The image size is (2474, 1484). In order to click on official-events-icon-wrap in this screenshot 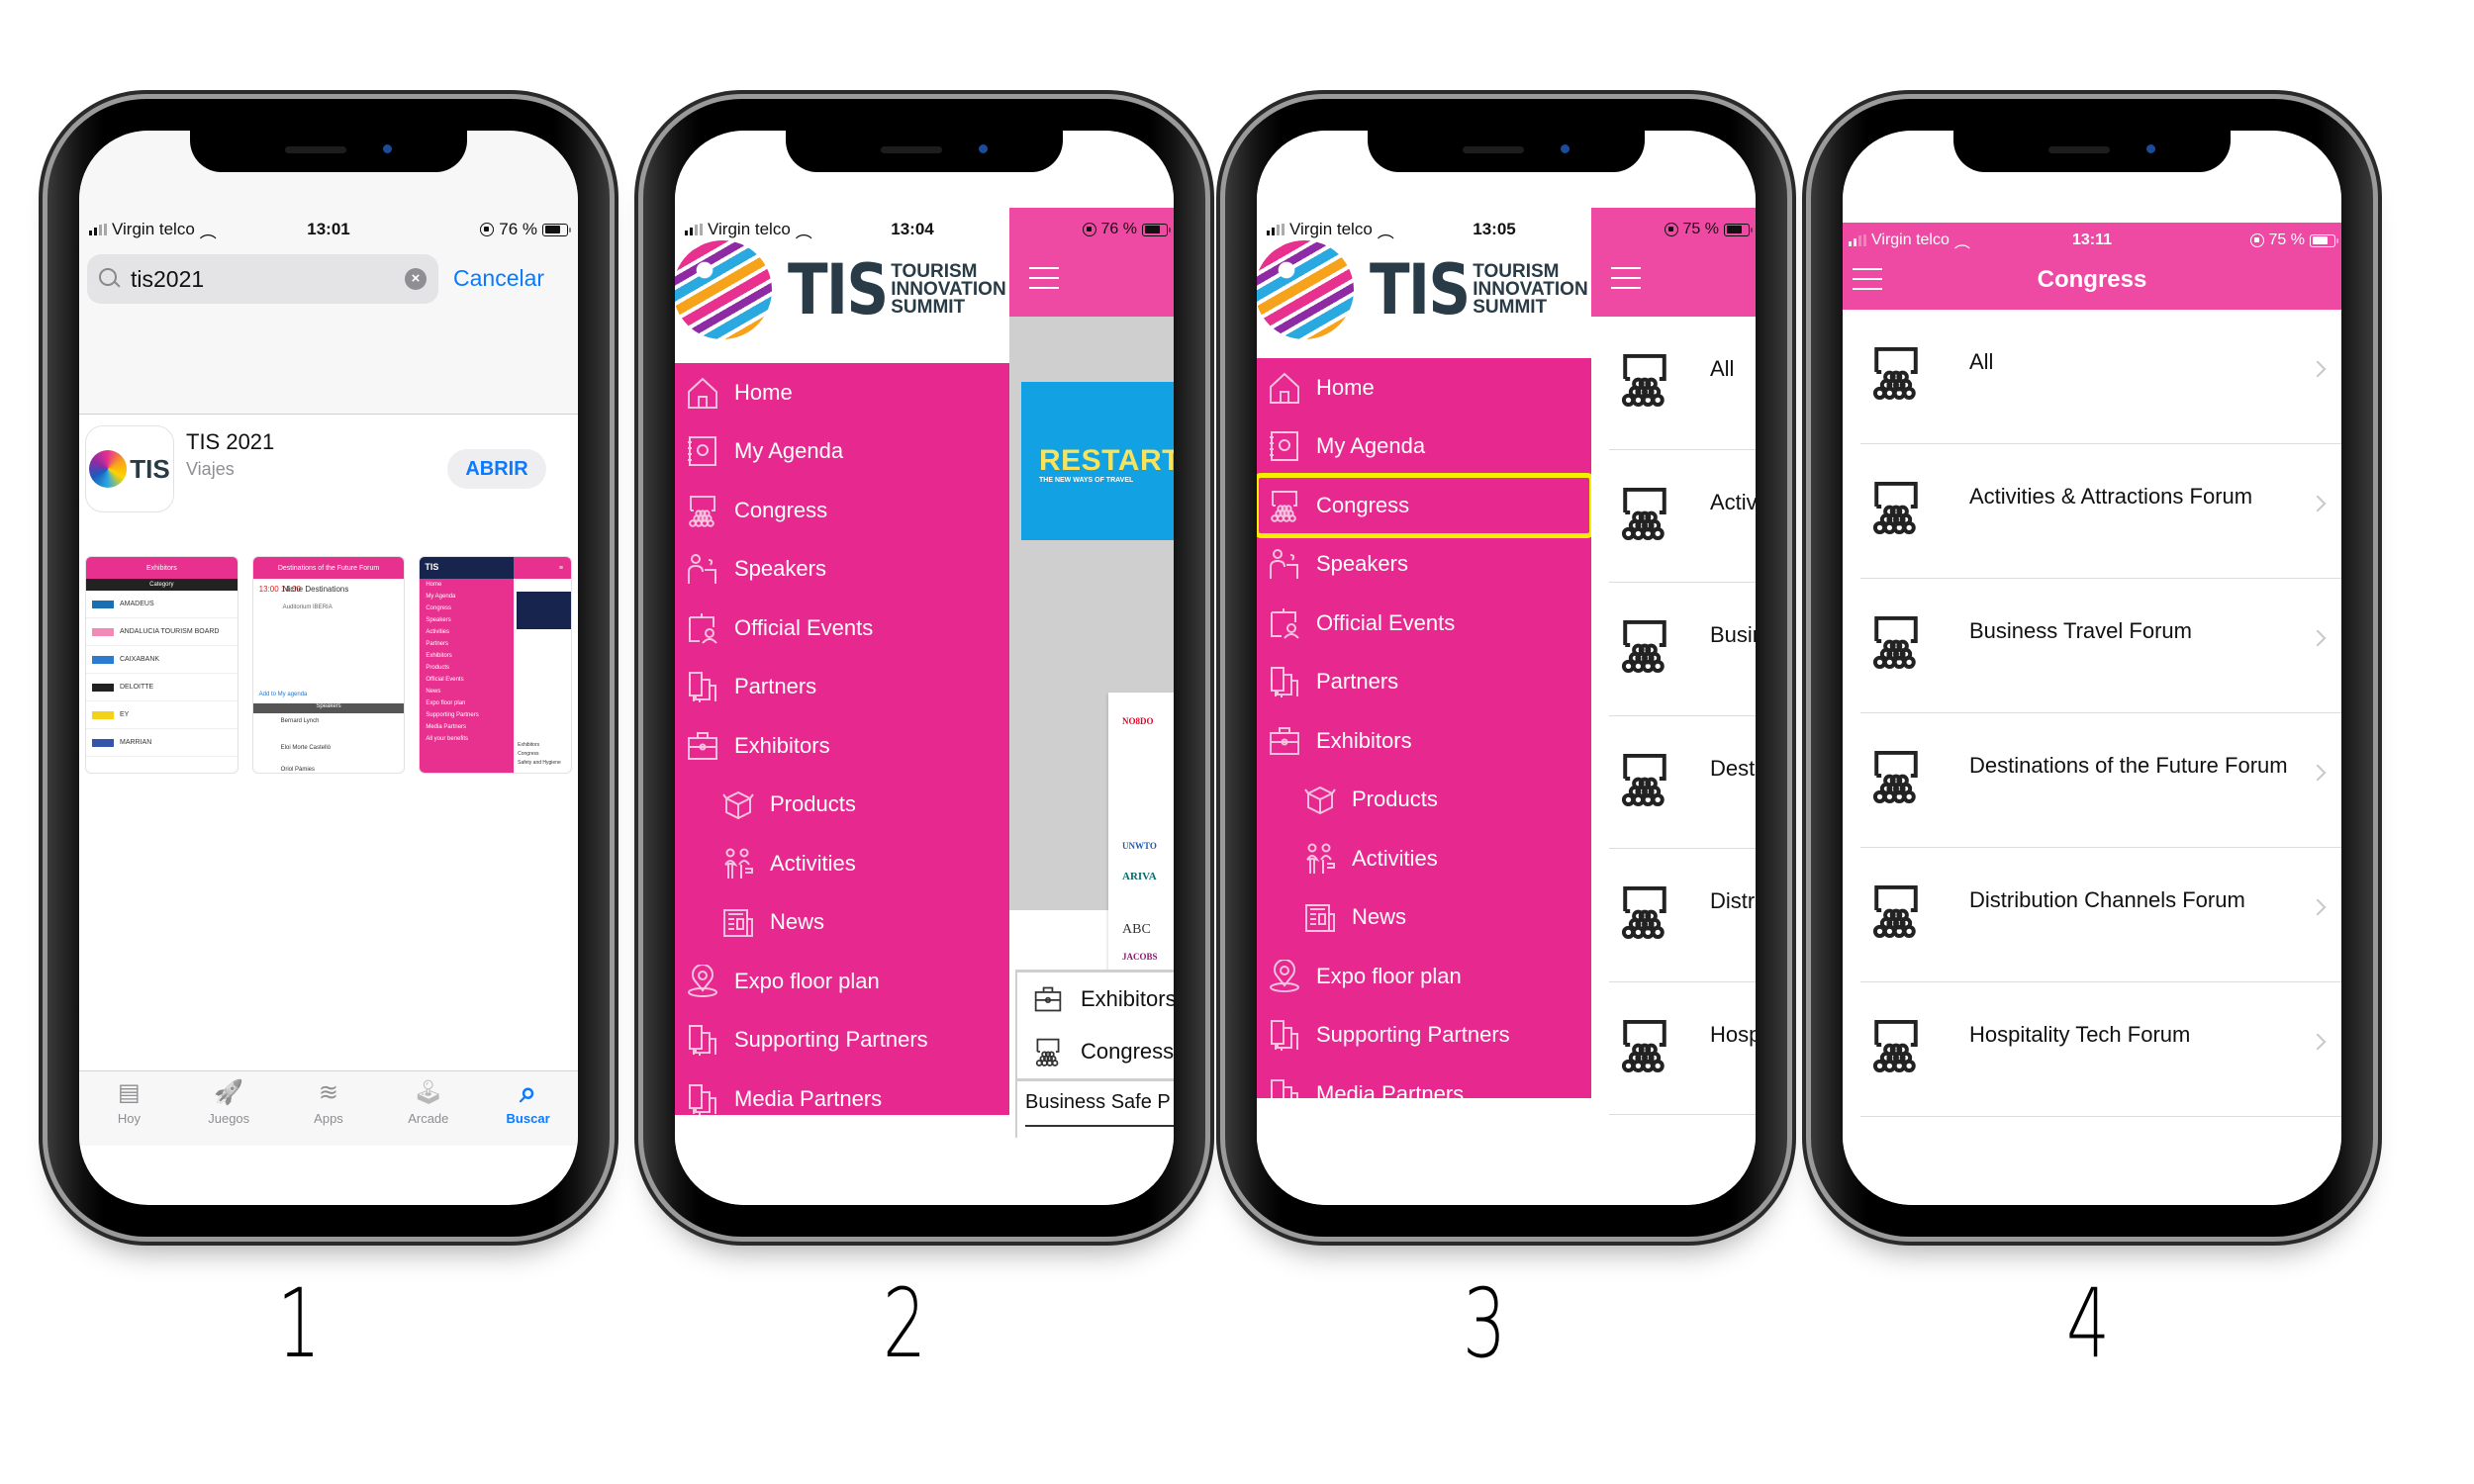, I will do `click(703, 628)`.